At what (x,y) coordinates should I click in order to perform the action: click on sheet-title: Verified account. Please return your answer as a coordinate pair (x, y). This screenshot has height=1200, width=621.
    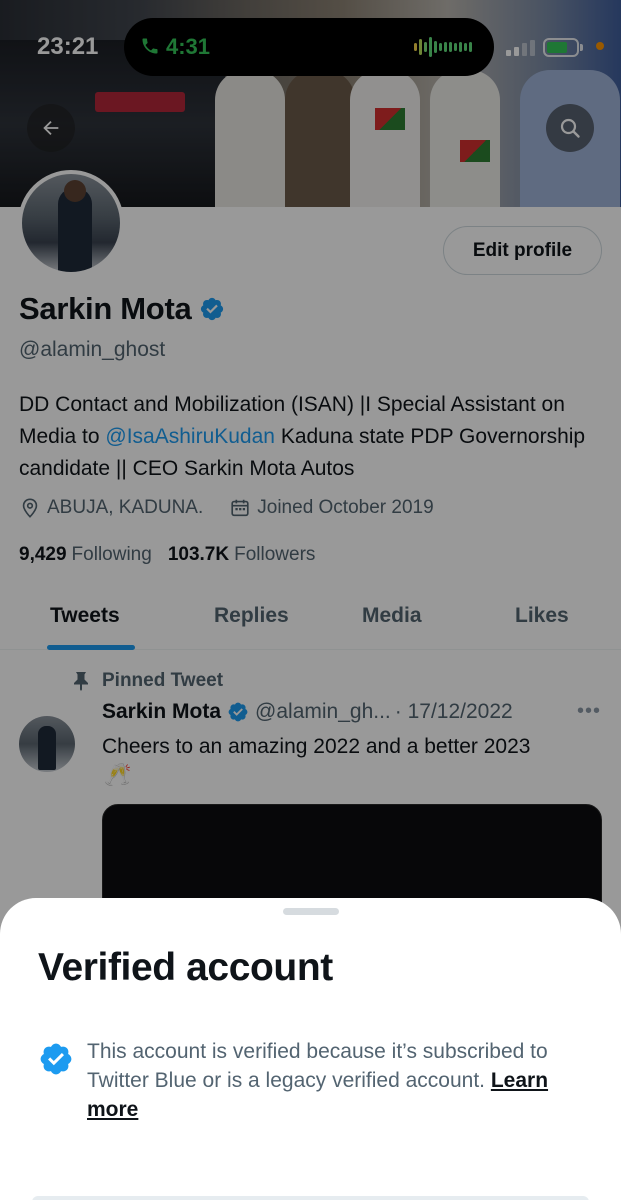
    Looking at the image, I should click on (185, 967).